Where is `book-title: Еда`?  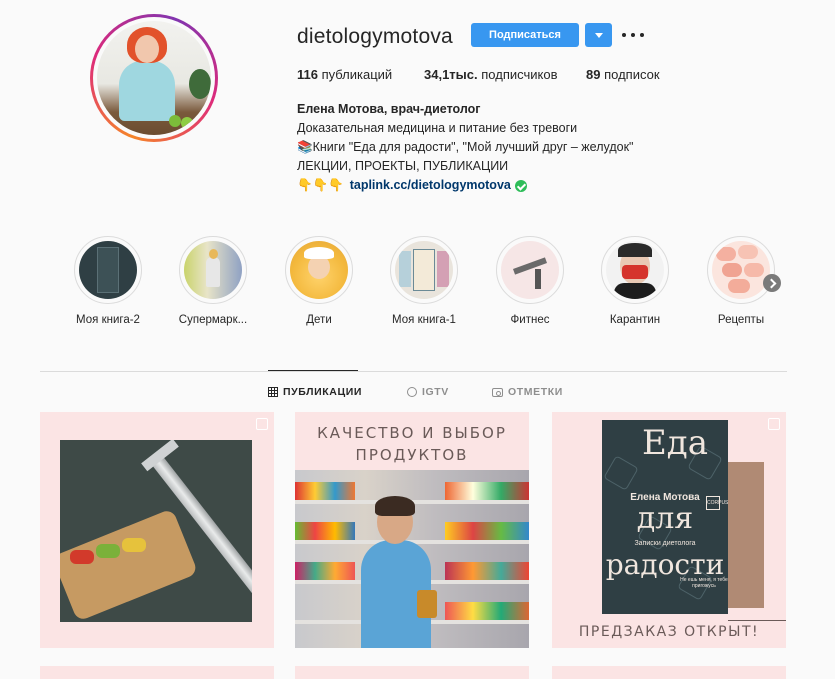 book-title: Еда is located at coordinates (675, 443).